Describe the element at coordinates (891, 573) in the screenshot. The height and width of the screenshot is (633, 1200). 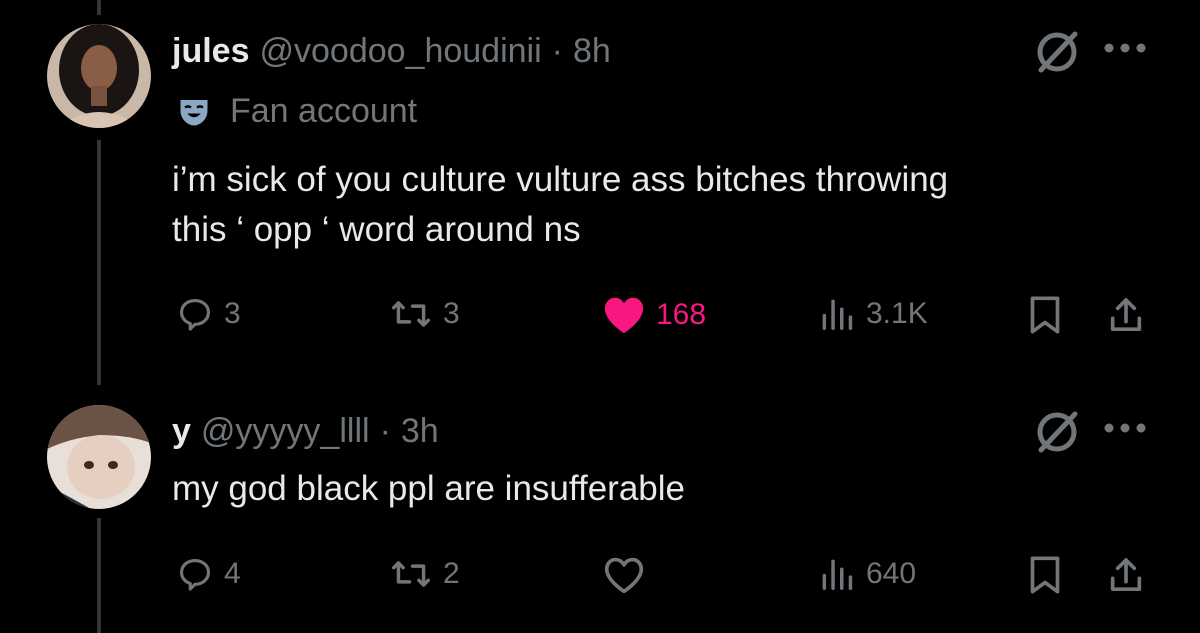
I see `views-count: 640` at that location.